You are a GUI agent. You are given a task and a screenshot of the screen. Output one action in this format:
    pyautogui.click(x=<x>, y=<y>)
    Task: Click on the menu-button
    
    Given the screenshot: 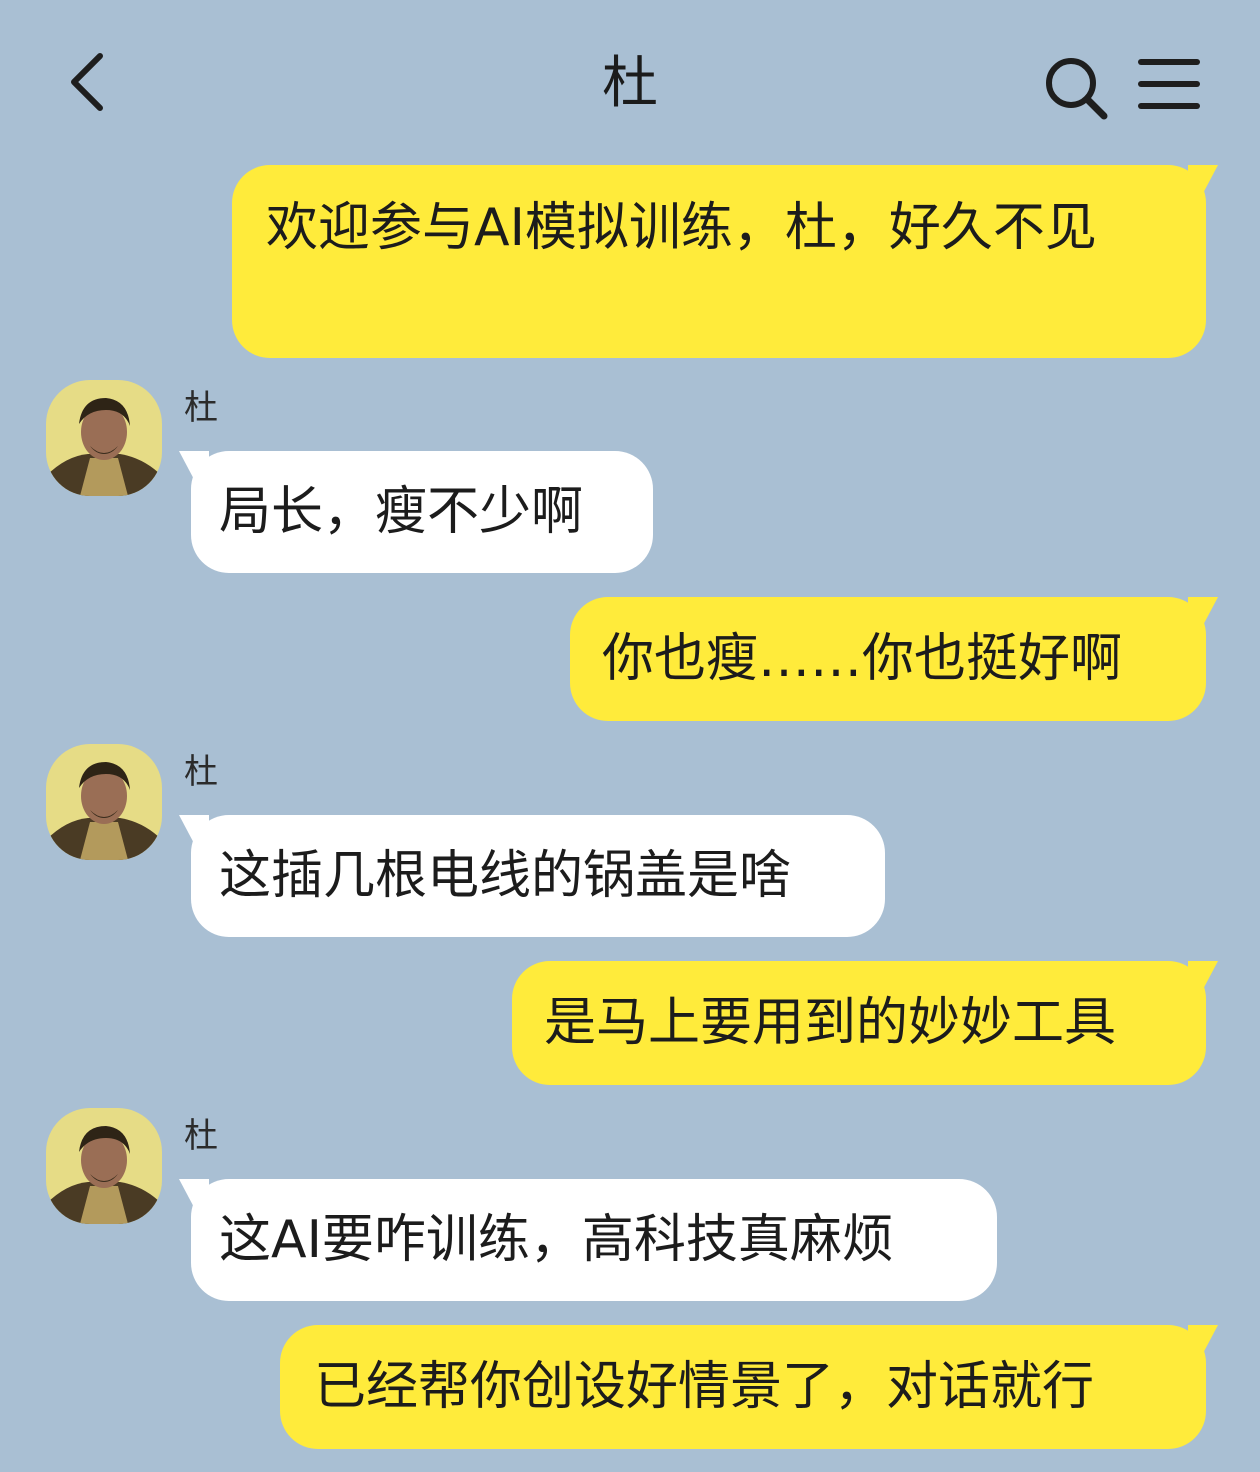 What is the action you would take?
    pyautogui.click(x=1170, y=84)
    